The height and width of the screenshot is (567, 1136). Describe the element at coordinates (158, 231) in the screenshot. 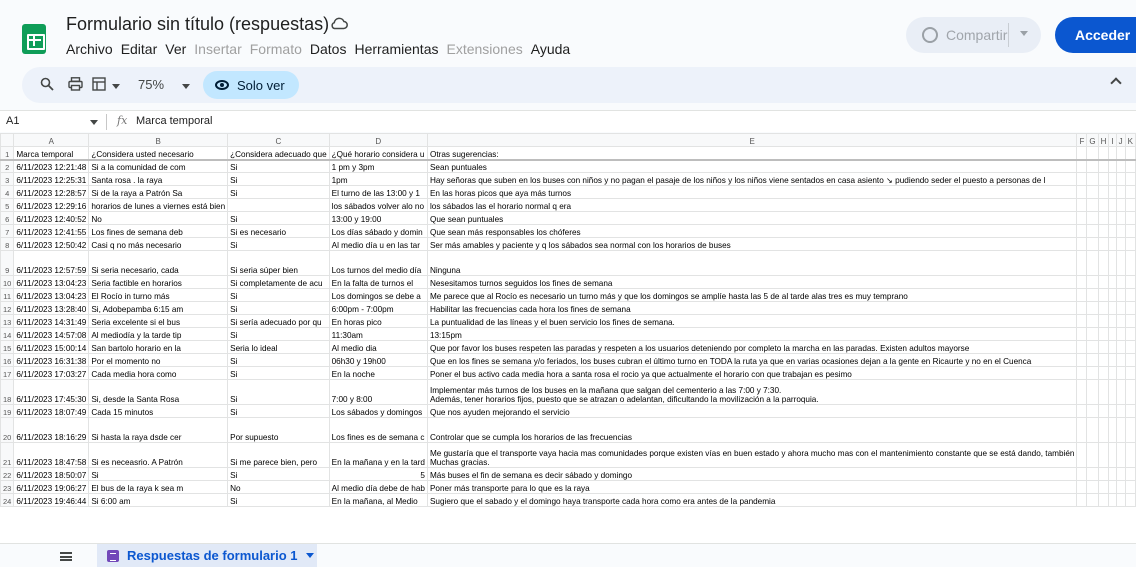

I see `cell: Los fines de semana deb` at that location.